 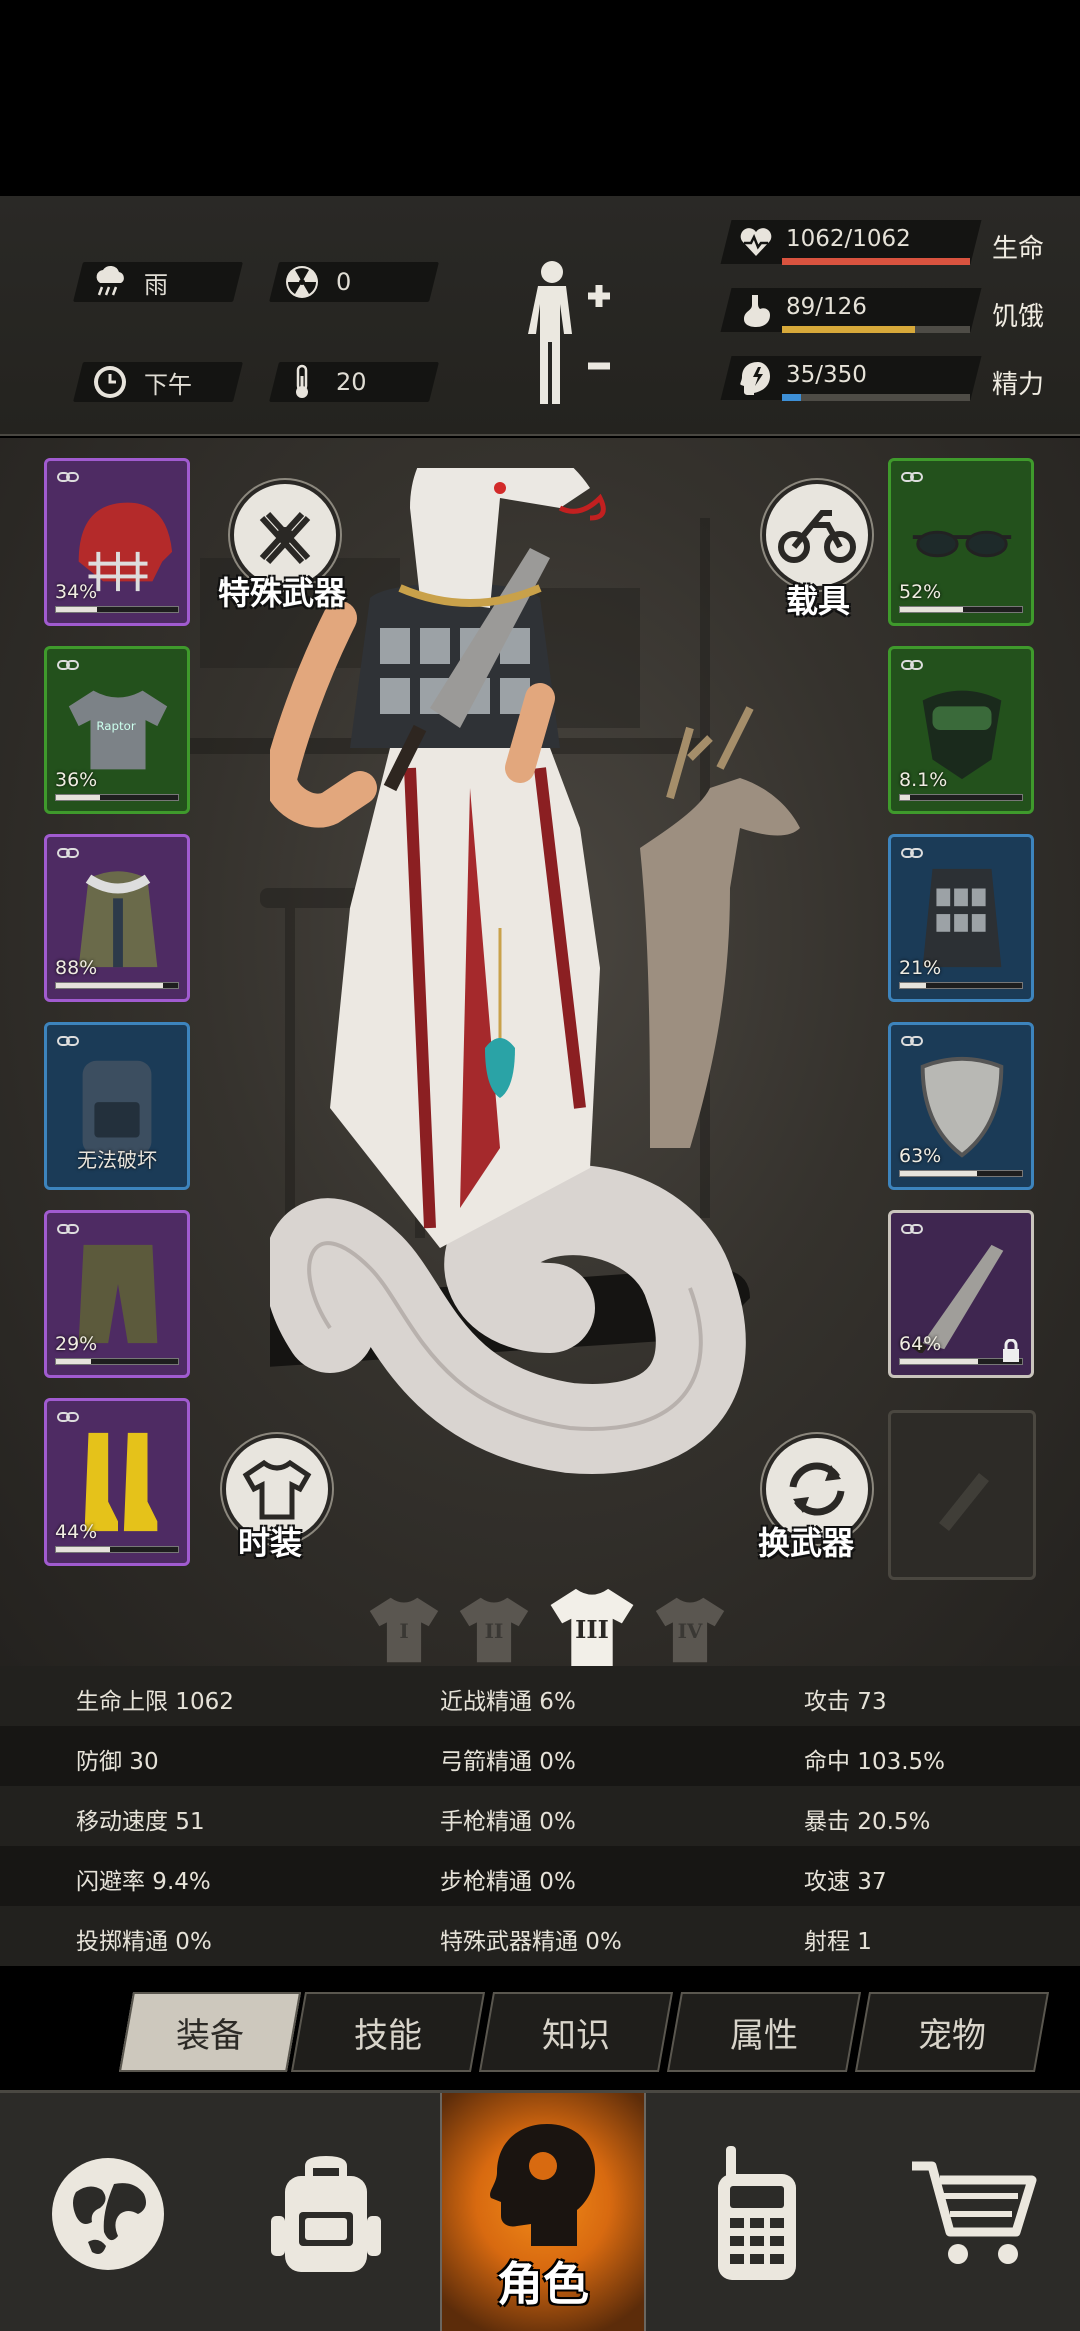 What do you see at coordinates (302, 282) in the screenshot?
I see `radiation-icon` at bounding box center [302, 282].